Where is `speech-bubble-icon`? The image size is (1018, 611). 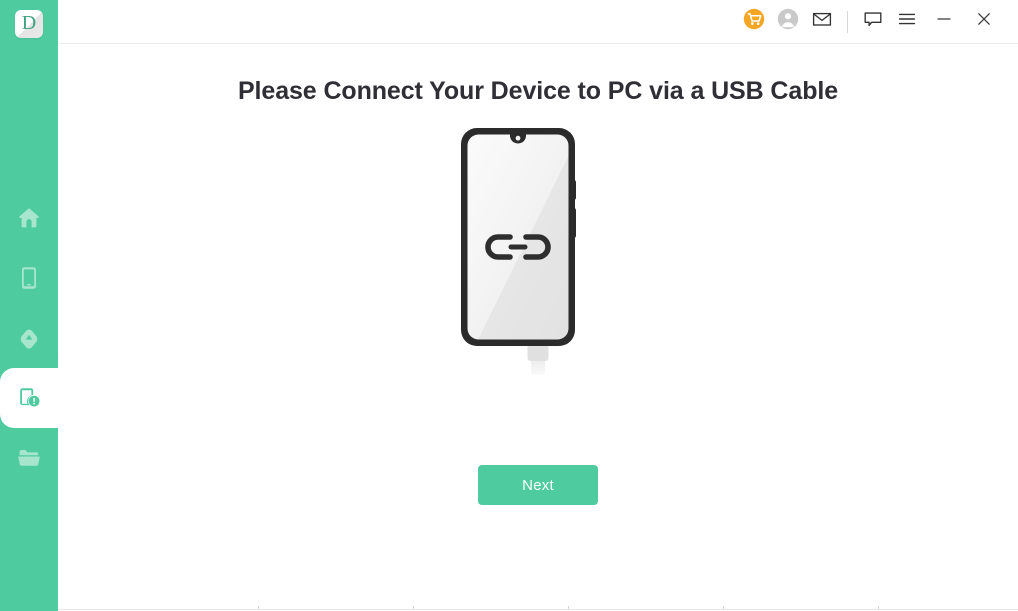 speech-bubble-icon is located at coordinates (873, 21).